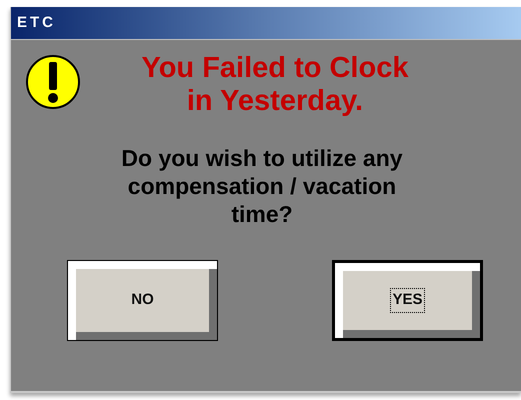  Describe the element at coordinates (262, 158) in the screenshot. I see `question-line: Do you wish to utilize any` at that location.